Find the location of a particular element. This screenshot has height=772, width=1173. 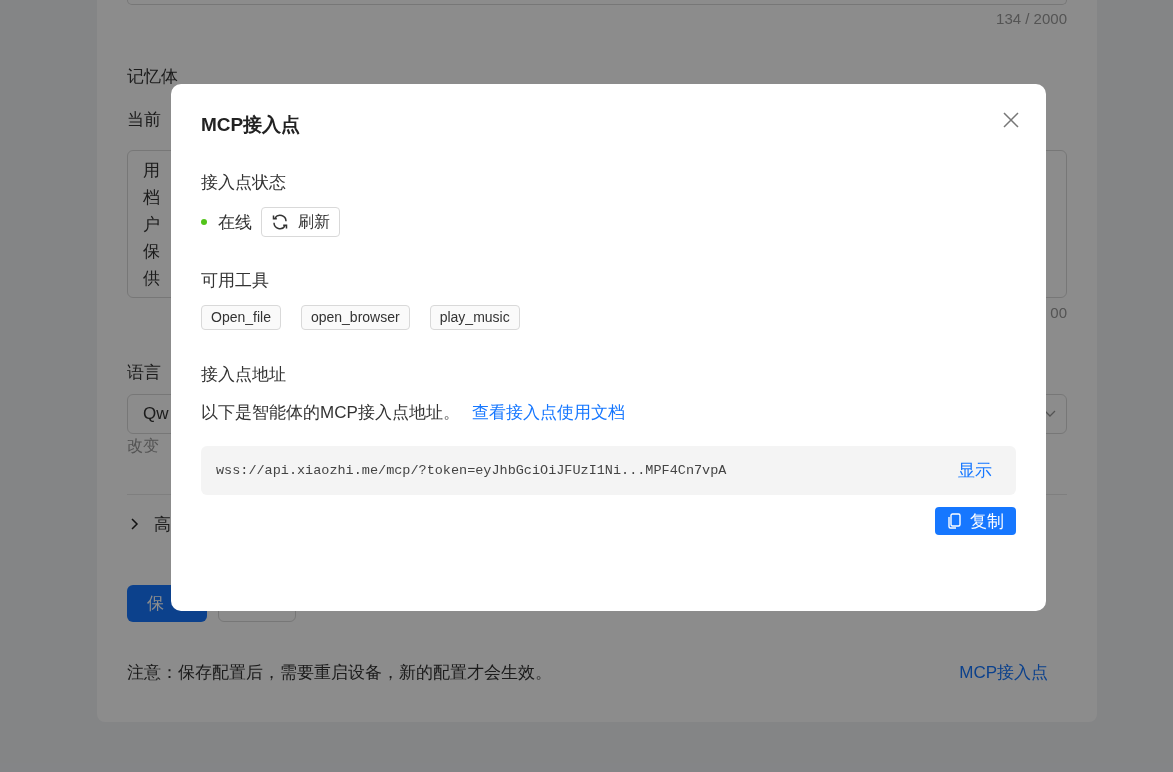

tool-tag: play_music is located at coordinates (474, 317).